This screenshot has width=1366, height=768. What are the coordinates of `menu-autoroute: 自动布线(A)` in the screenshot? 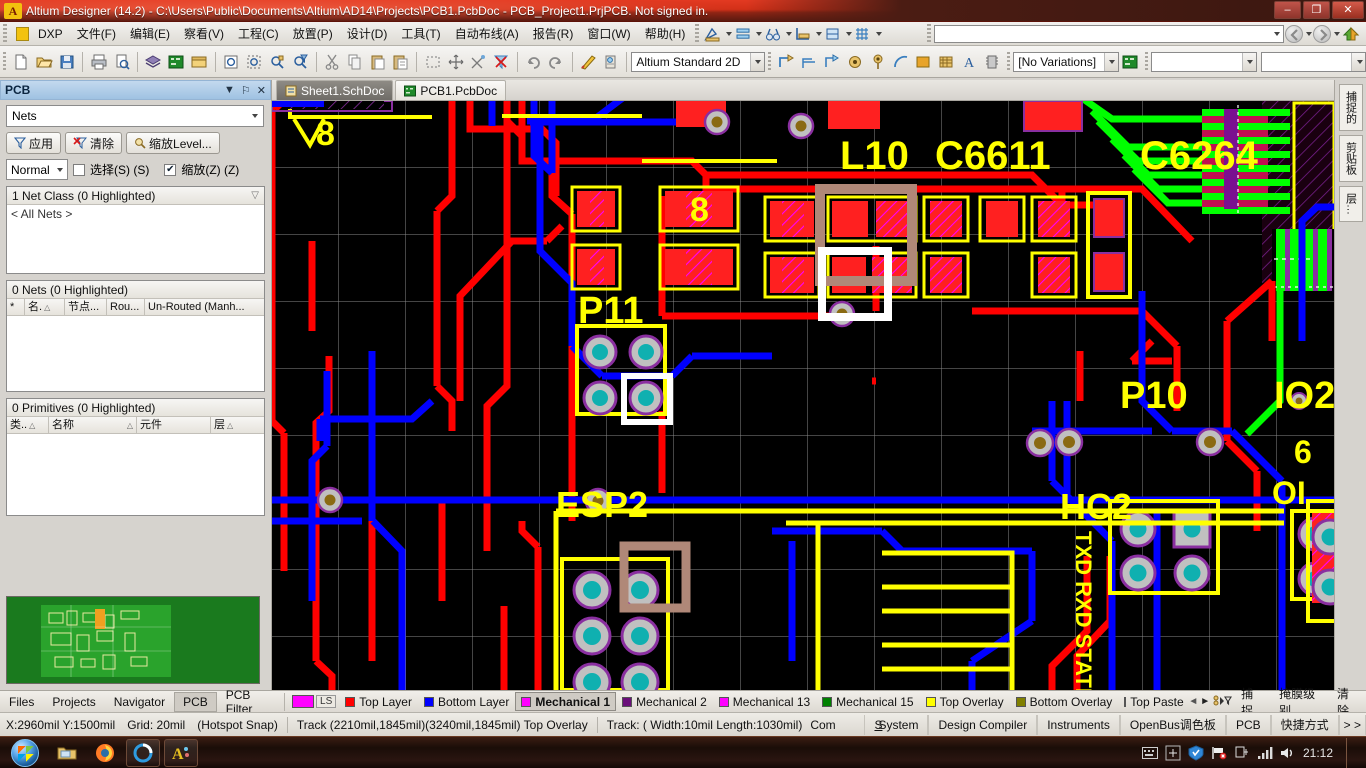 It's located at (487, 33).